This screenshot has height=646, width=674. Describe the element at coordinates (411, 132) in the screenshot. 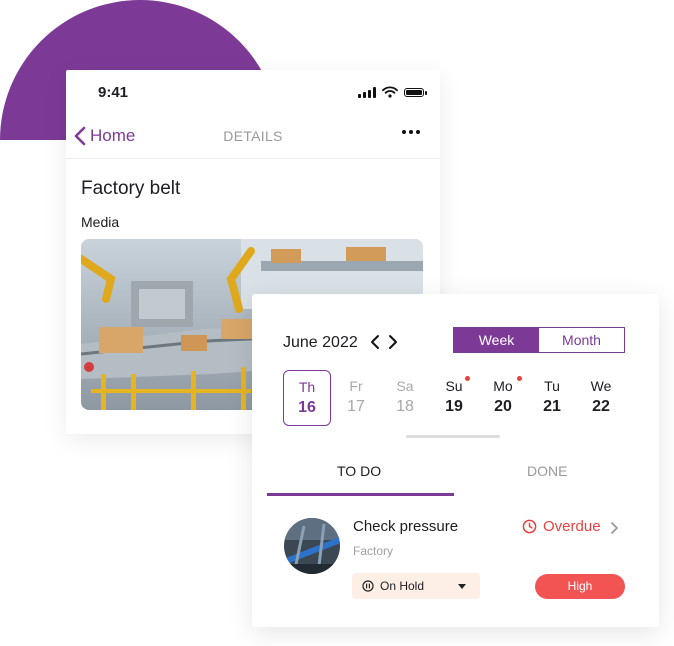

I see `more-icon` at that location.